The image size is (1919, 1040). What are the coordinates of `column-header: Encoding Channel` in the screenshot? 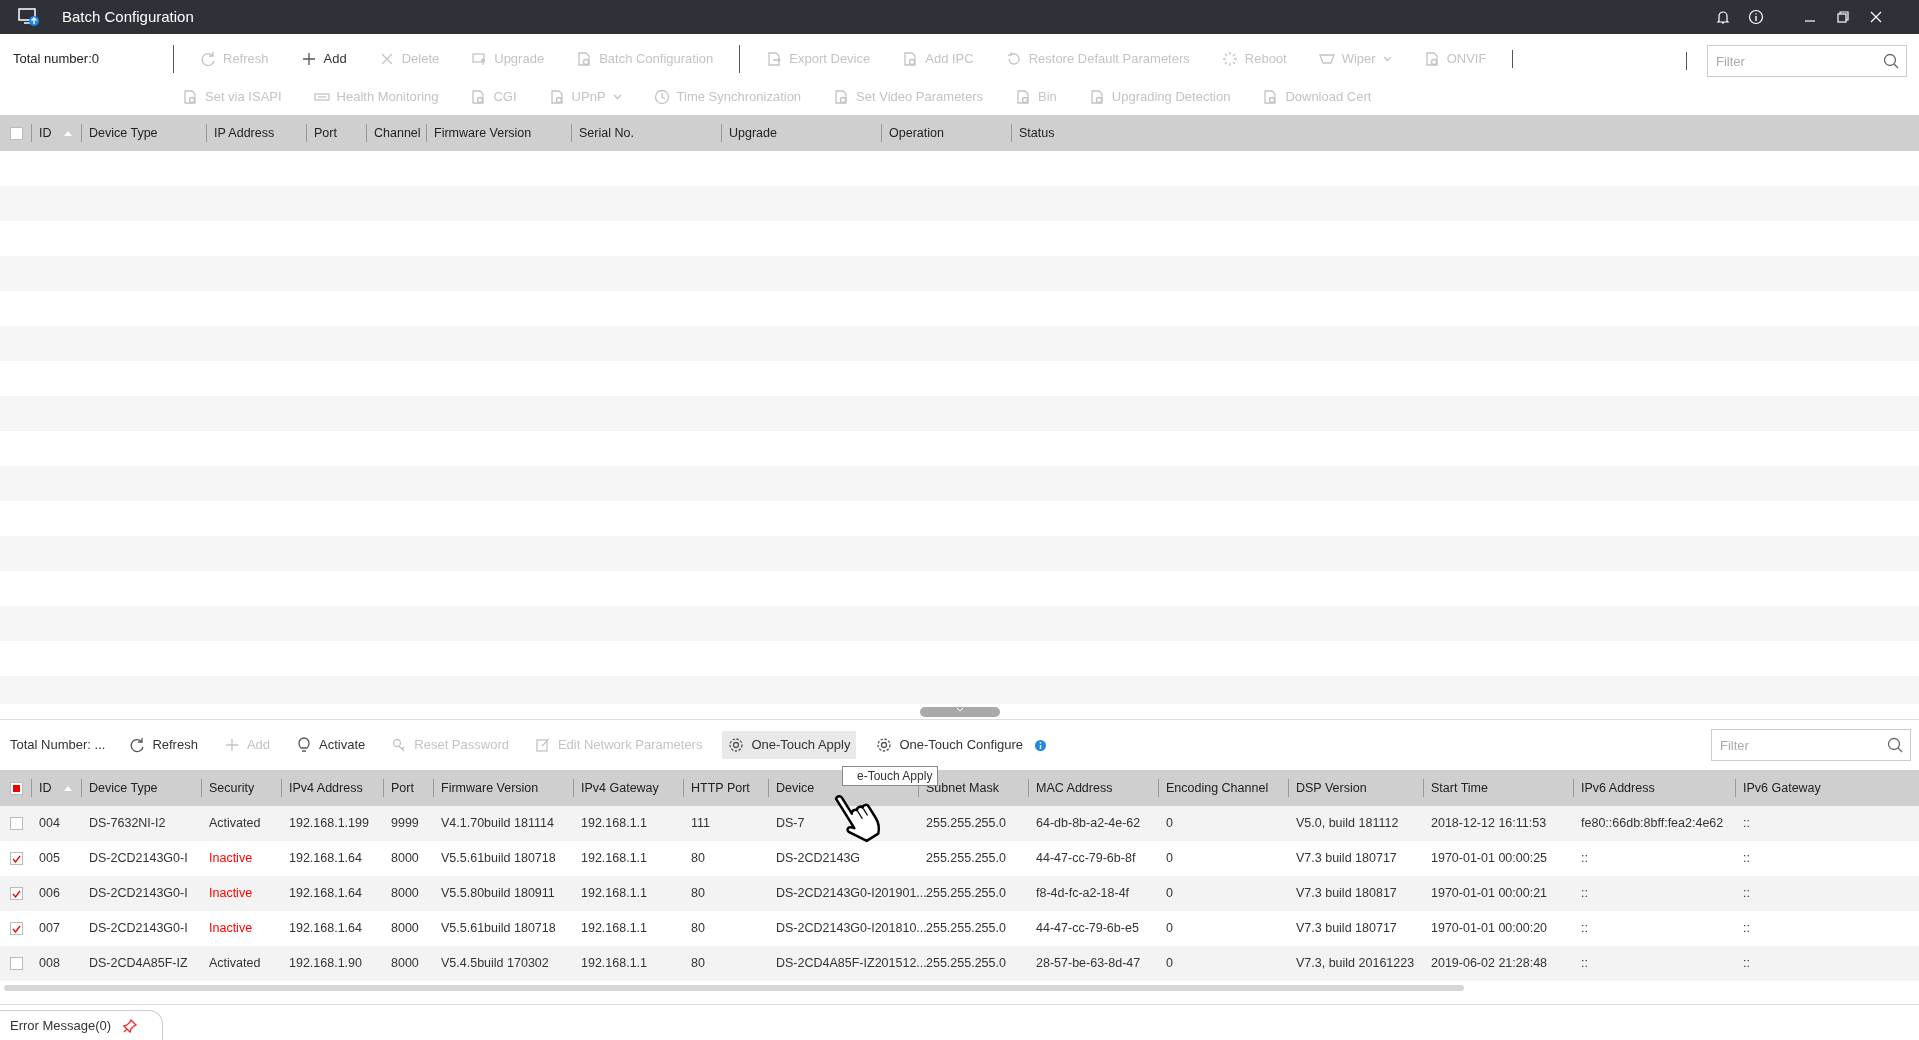 It's located at (1217, 788).